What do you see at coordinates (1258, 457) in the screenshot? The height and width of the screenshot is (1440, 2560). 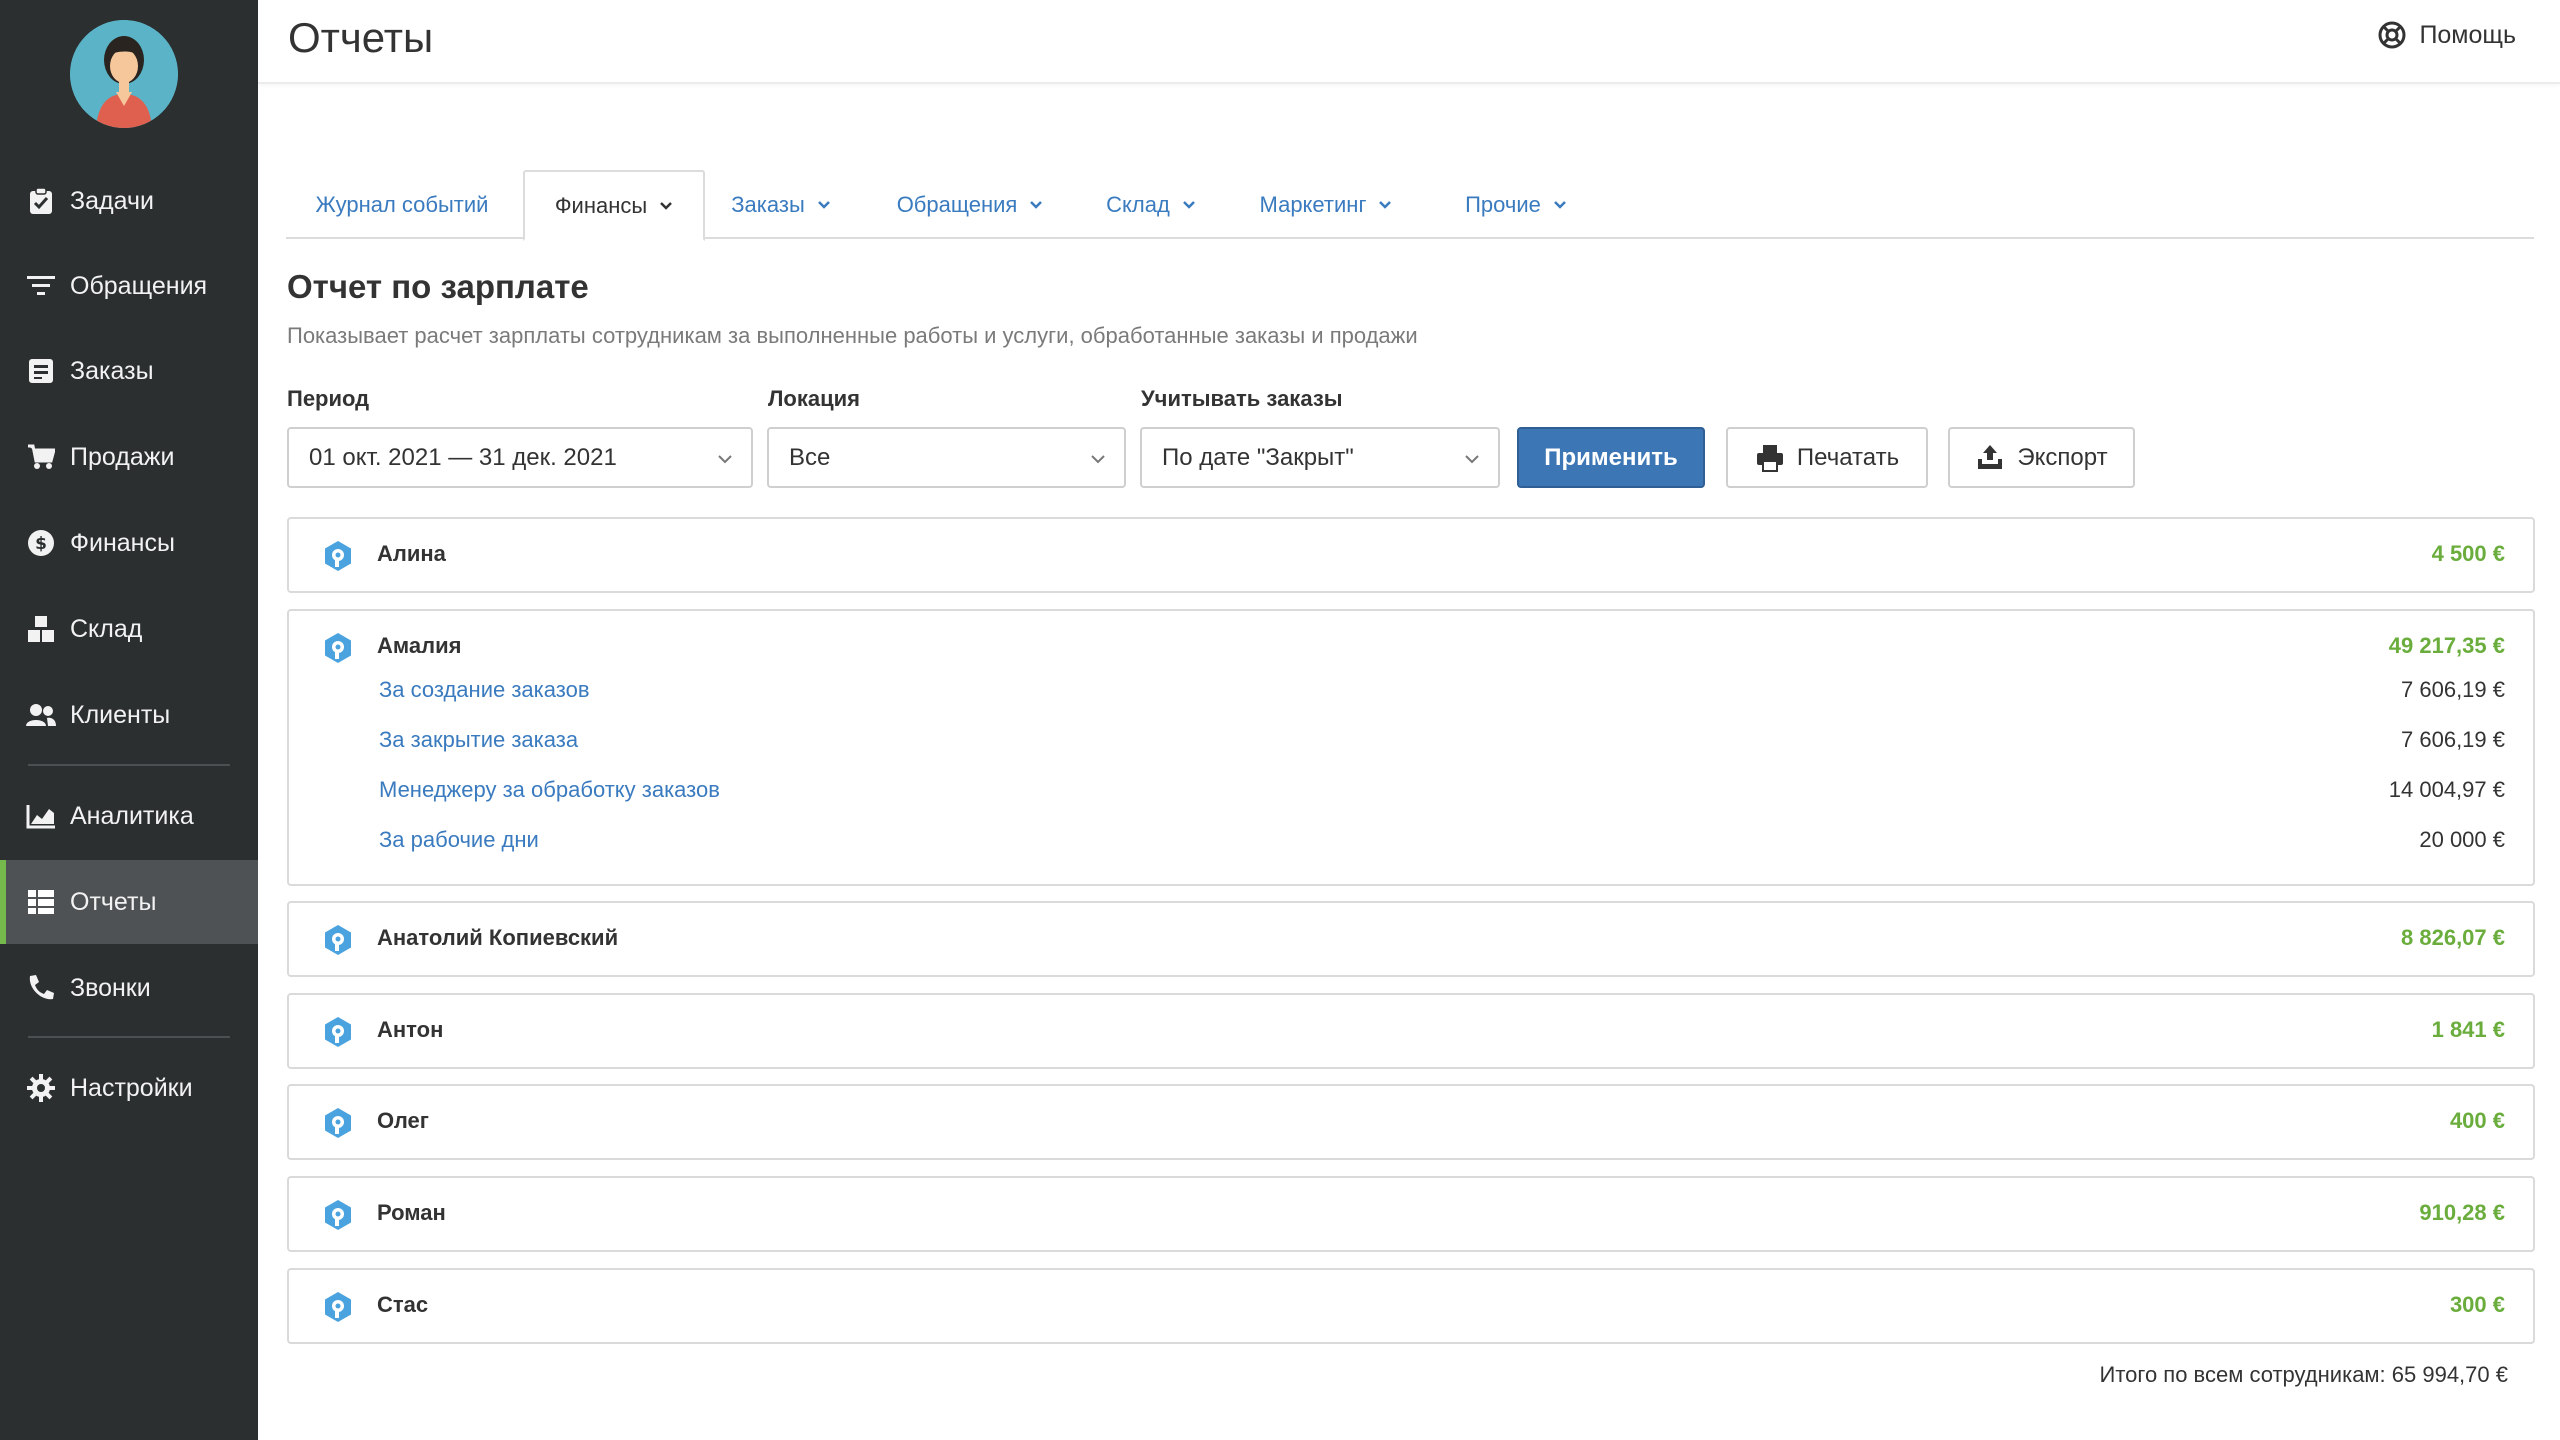 I see `orders-filter-value: По дате "Закрыт"` at bounding box center [1258, 457].